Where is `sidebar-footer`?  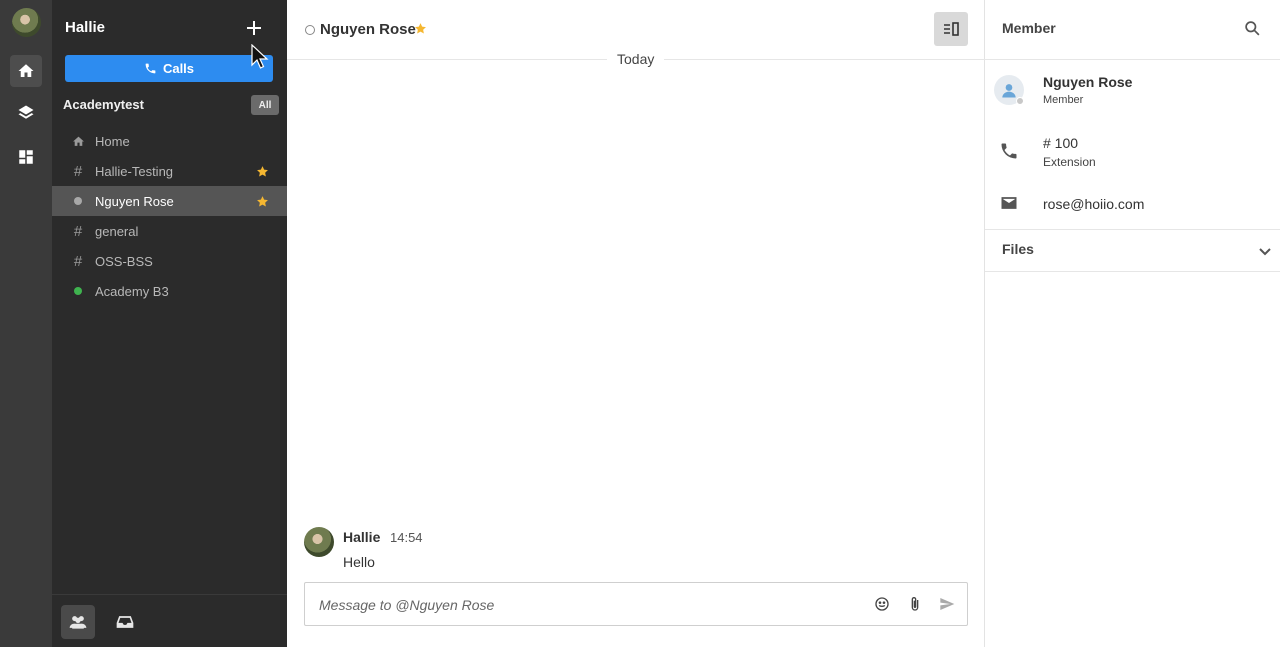 sidebar-footer is located at coordinates (169, 620).